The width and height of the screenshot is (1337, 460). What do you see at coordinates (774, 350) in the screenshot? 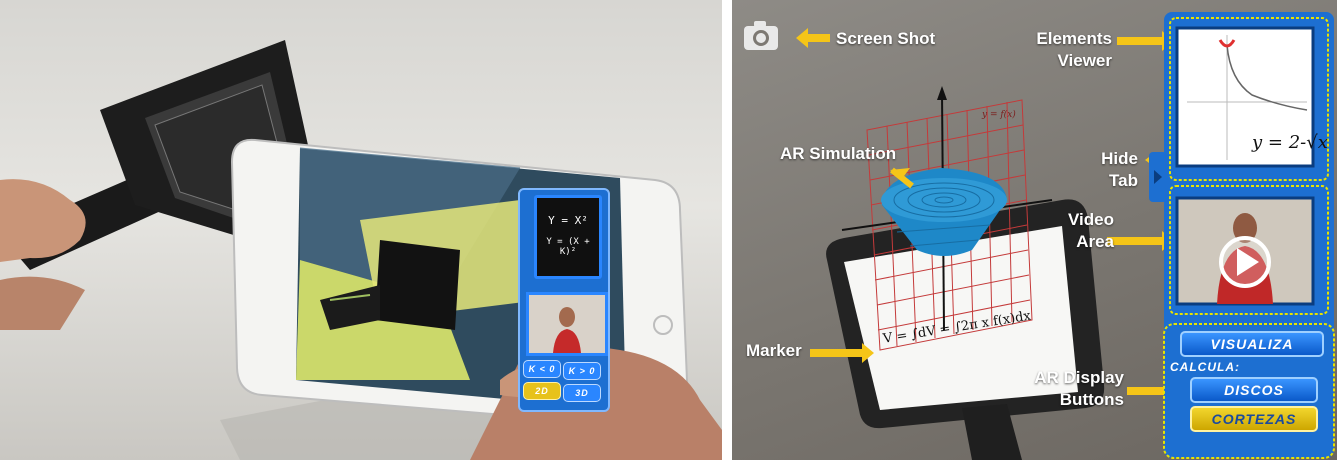
I see `marker-label: Marker` at bounding box center [774, 350].